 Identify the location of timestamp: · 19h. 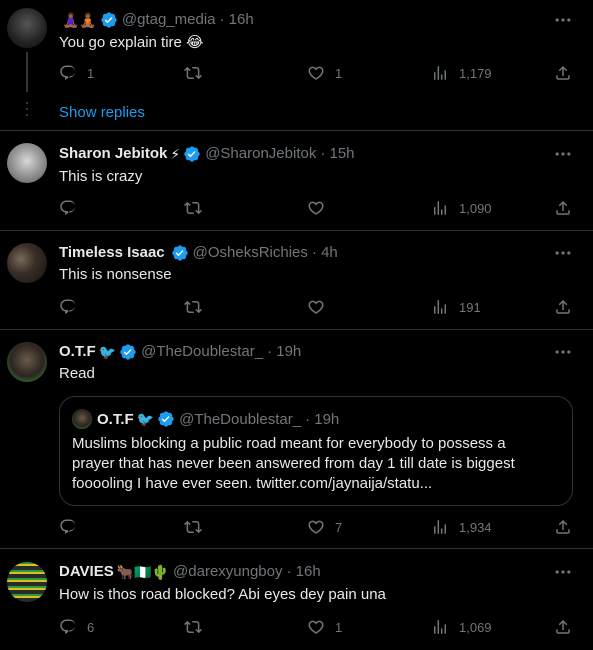
(284, 352).